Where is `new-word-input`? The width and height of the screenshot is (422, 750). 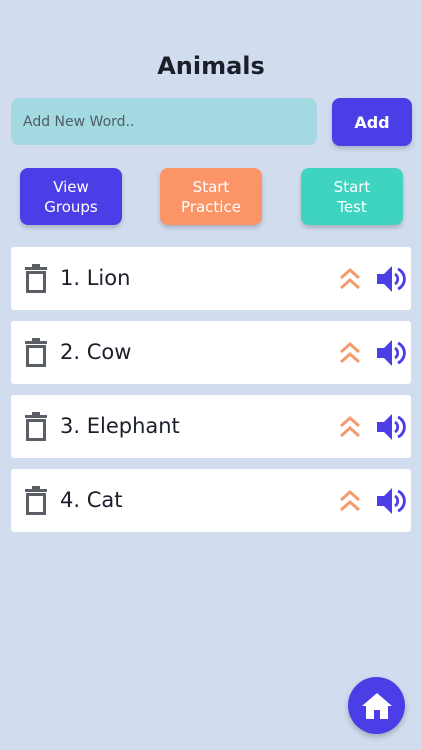
new-word-input is located at coordinates (164, 121).